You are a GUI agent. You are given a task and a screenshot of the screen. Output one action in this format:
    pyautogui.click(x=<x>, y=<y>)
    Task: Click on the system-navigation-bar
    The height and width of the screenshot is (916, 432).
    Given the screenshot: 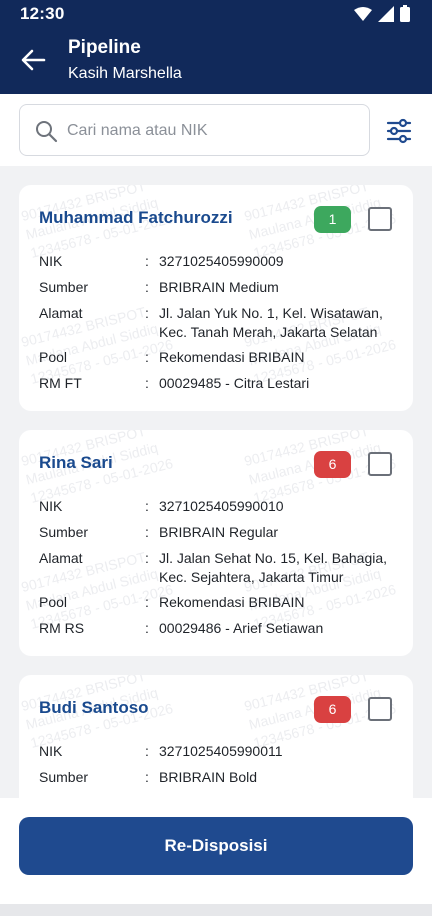 What is the action you would take?
    pyautogui.click(x=216, y=910)
    